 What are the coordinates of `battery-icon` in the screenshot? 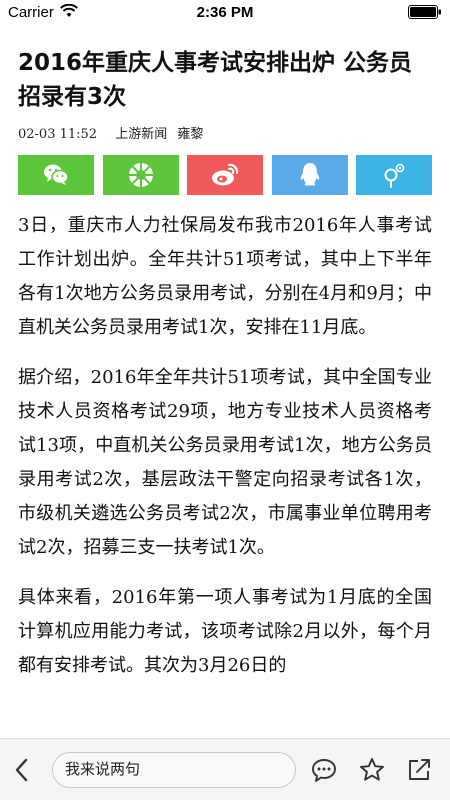 It's located at (424, 12).